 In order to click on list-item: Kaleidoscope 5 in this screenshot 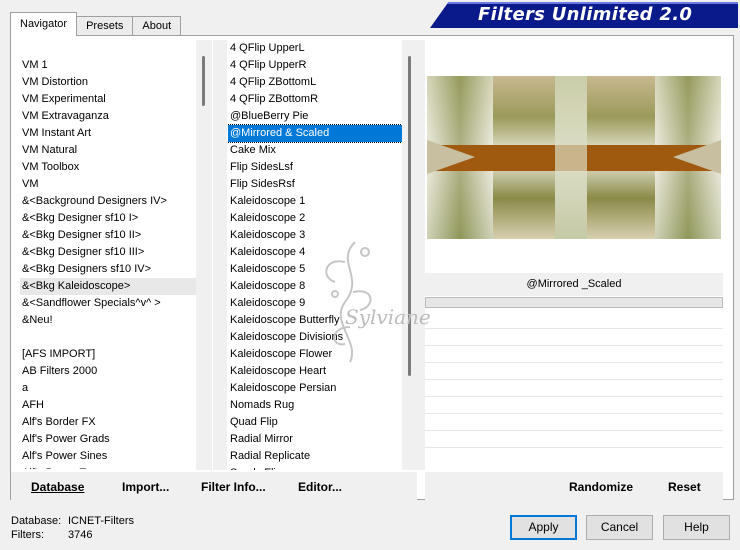, I will do `click(315, 269)`.